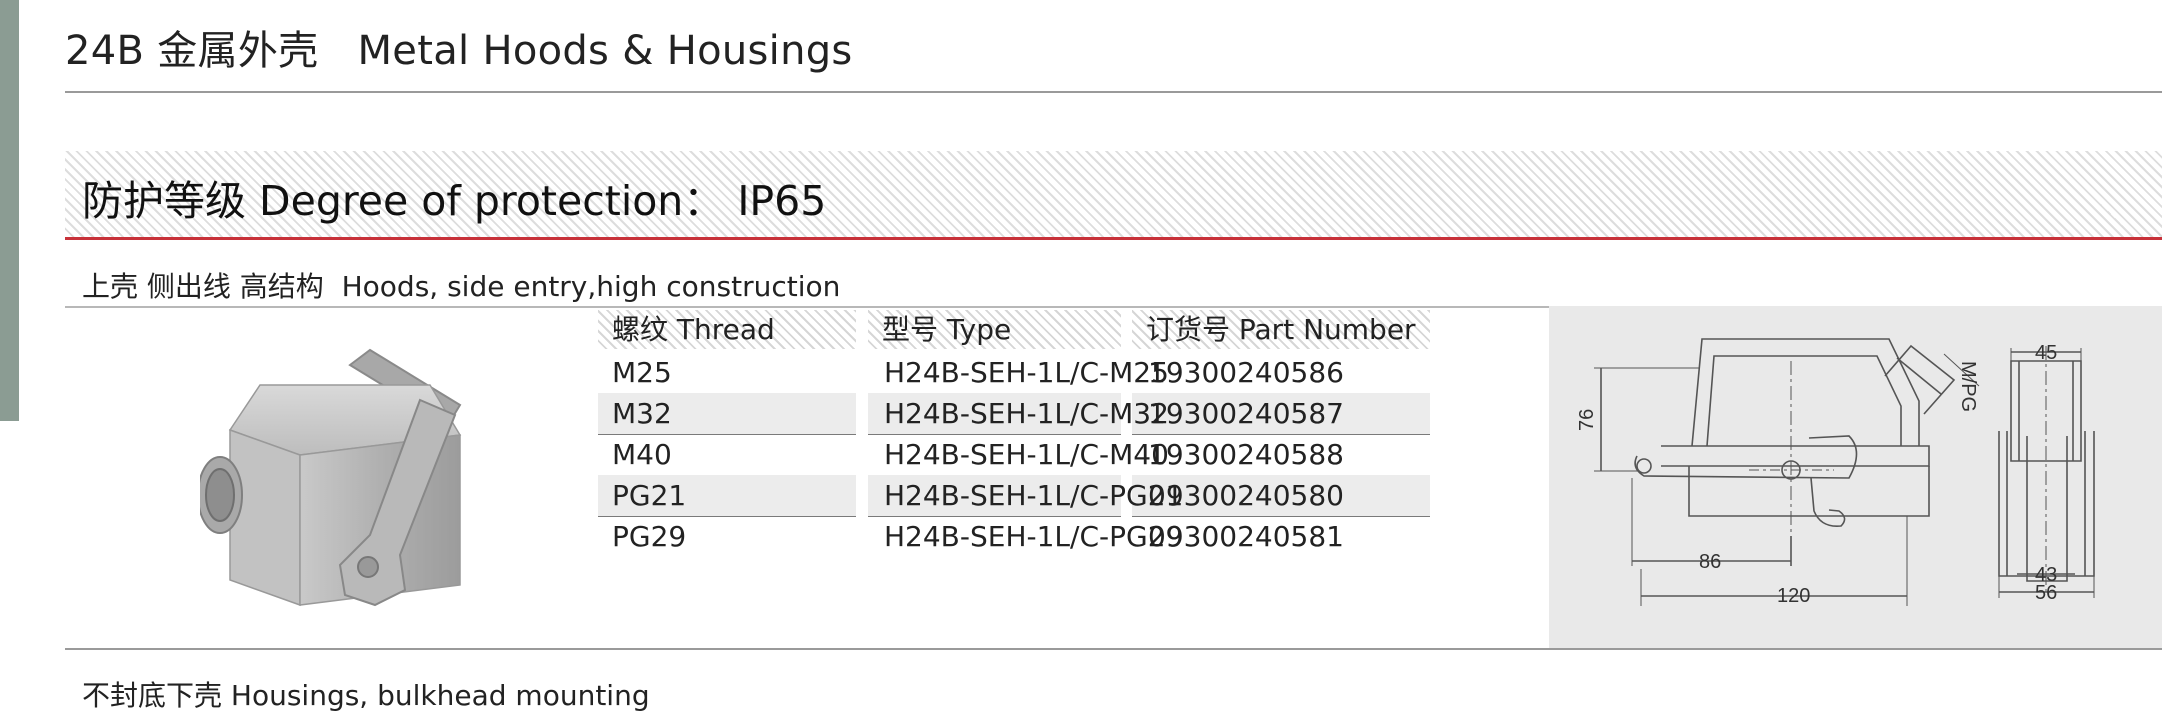 This screenshot has width=2182, height=714. I want to click on type-cell: H24B-SEH-1L/C-PG29, so click(1034, 536).